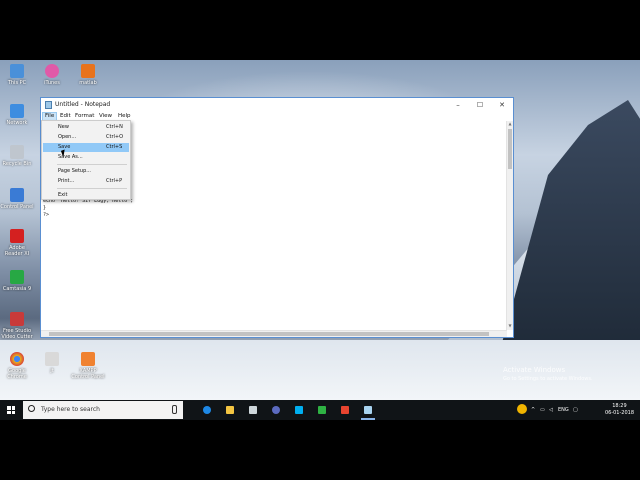  I want to click on skype-icon, so click(299, 410).